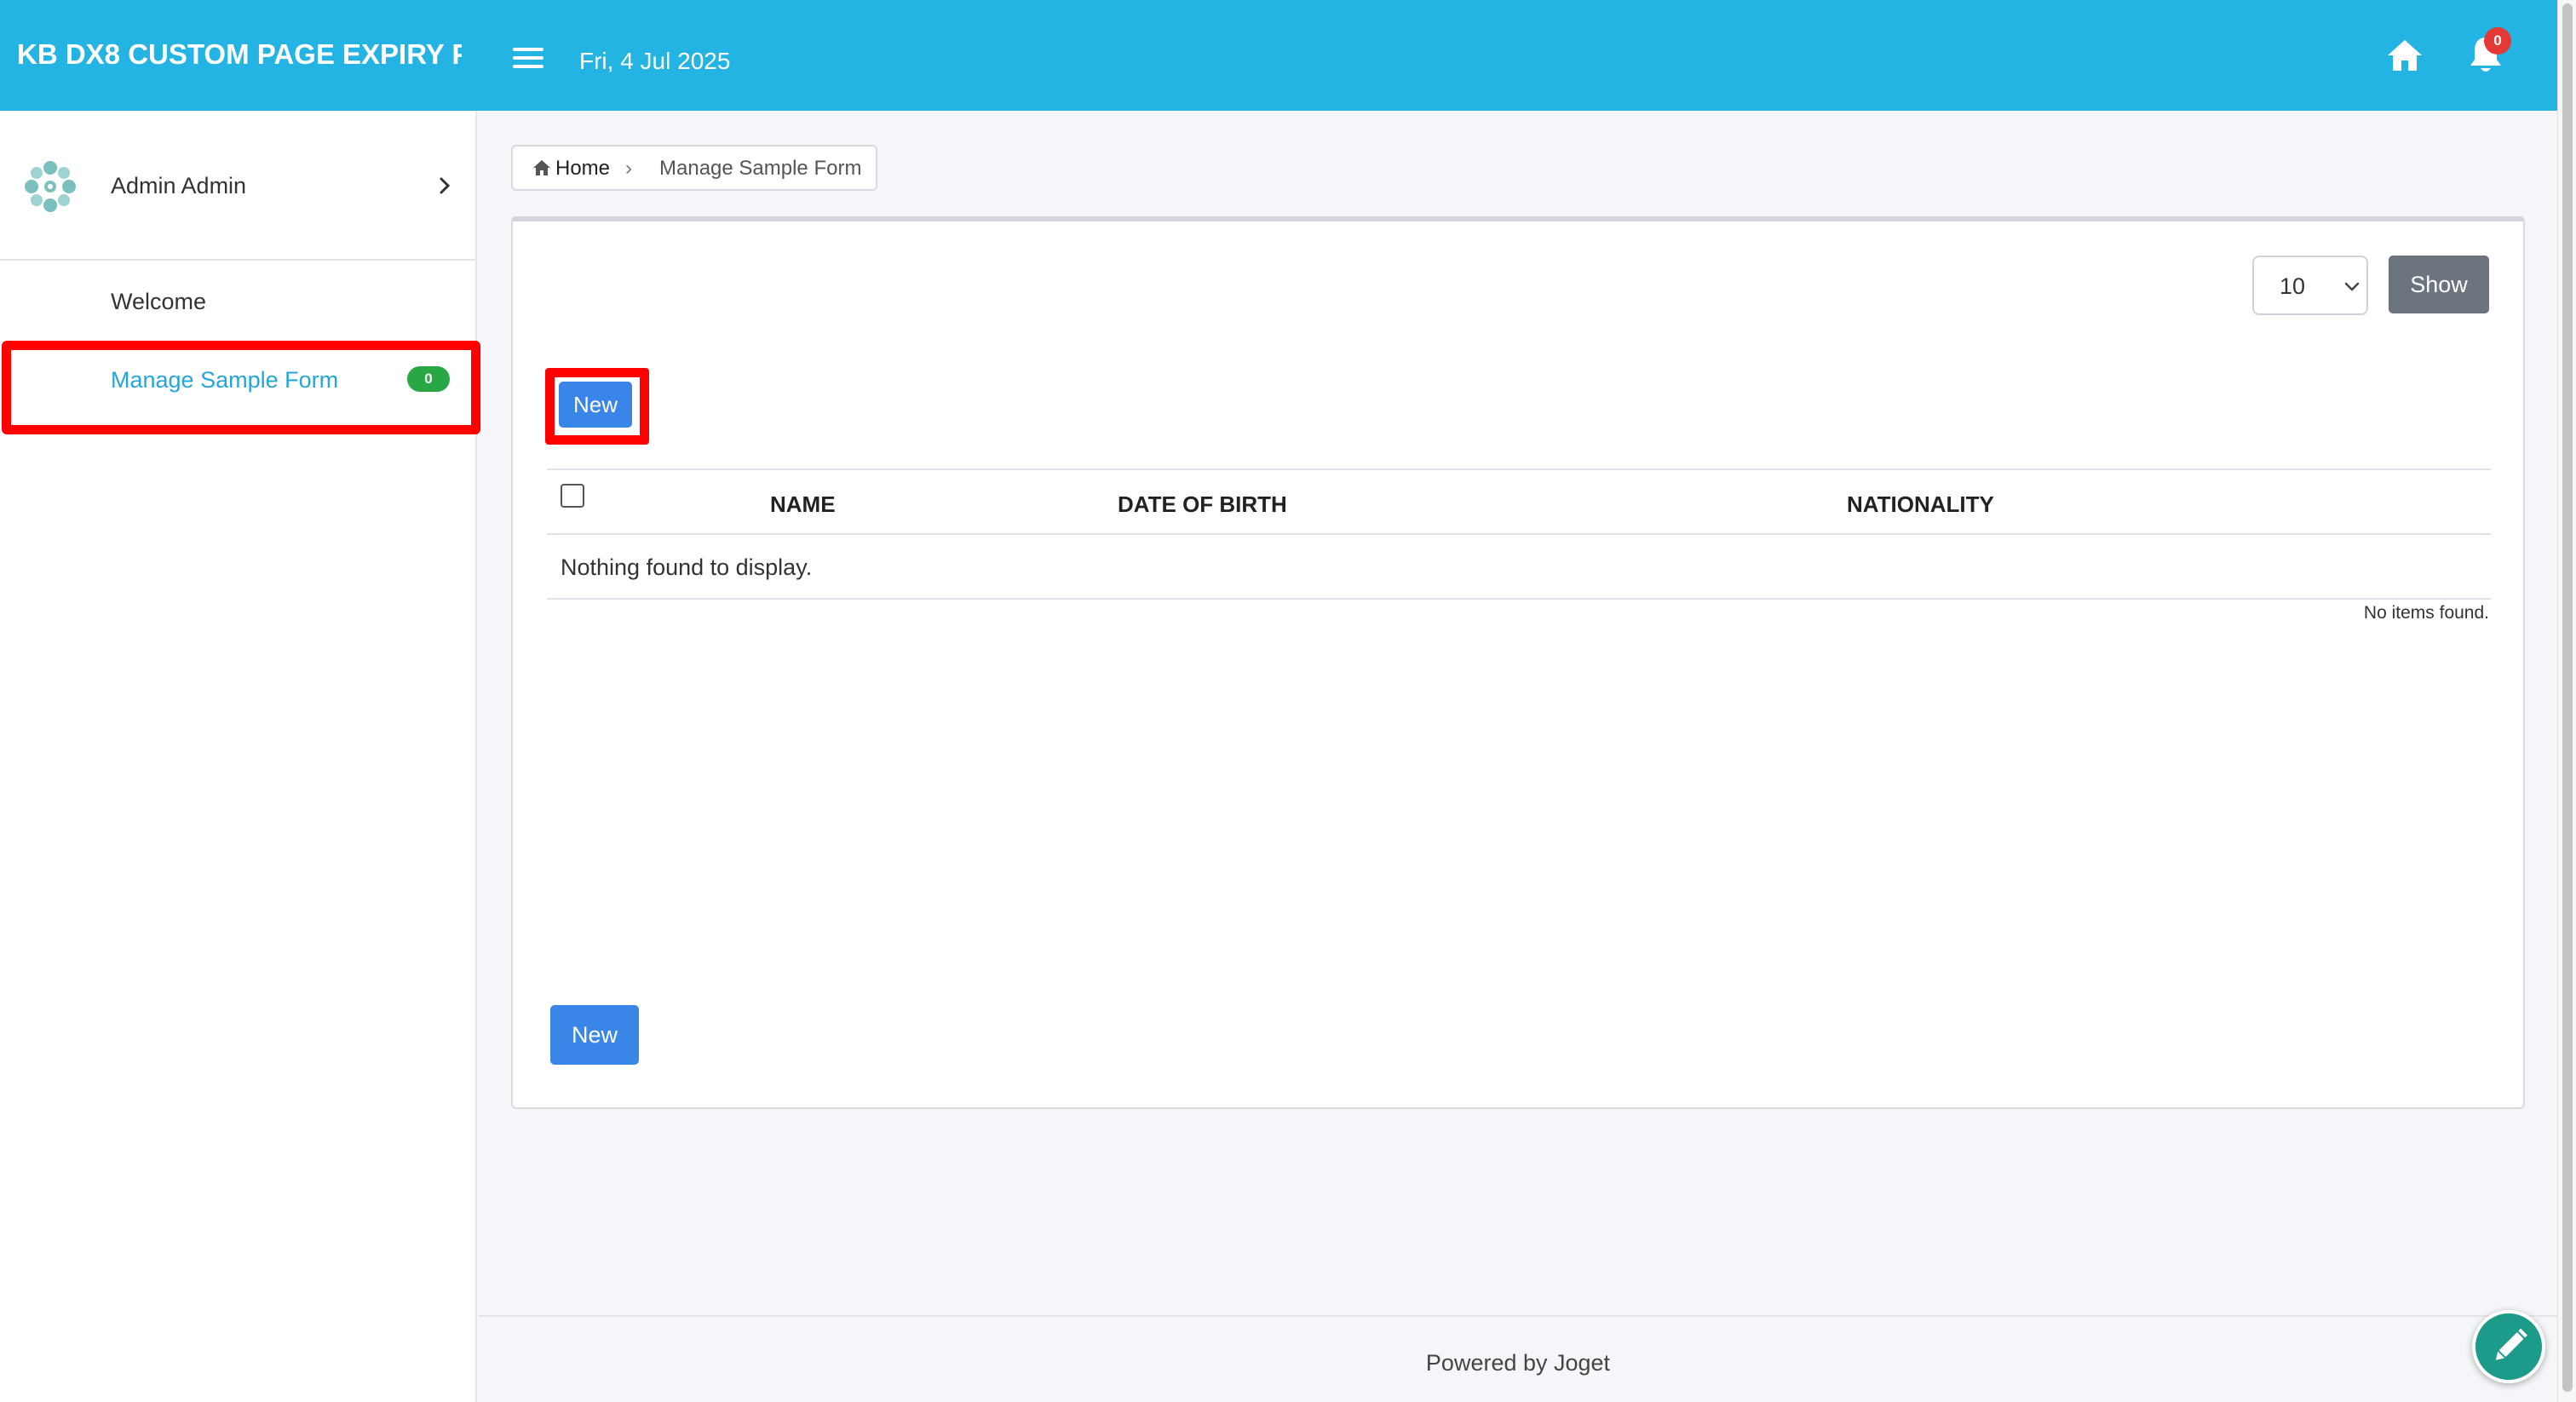 Image resolution: width=2576 pixels, height=1402 pixels. What do you see at coordinates (2426, 613) in the screenshot?
I see `no-items-found: No items found.` at bounding box center [2426, 613].